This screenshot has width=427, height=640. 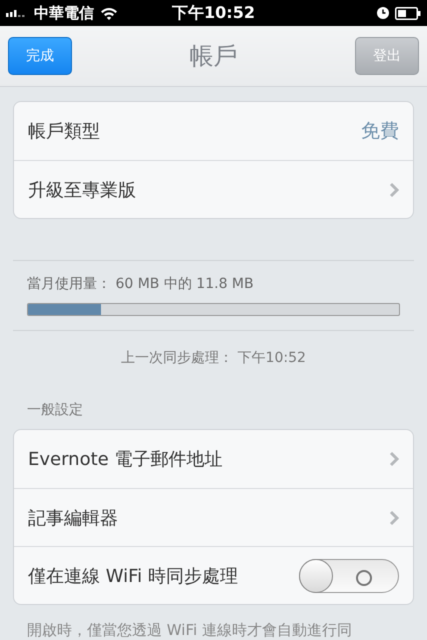 I want to click on row-label: 僅在連線 WiFi 時同步處理, so click(x=133, y=576).